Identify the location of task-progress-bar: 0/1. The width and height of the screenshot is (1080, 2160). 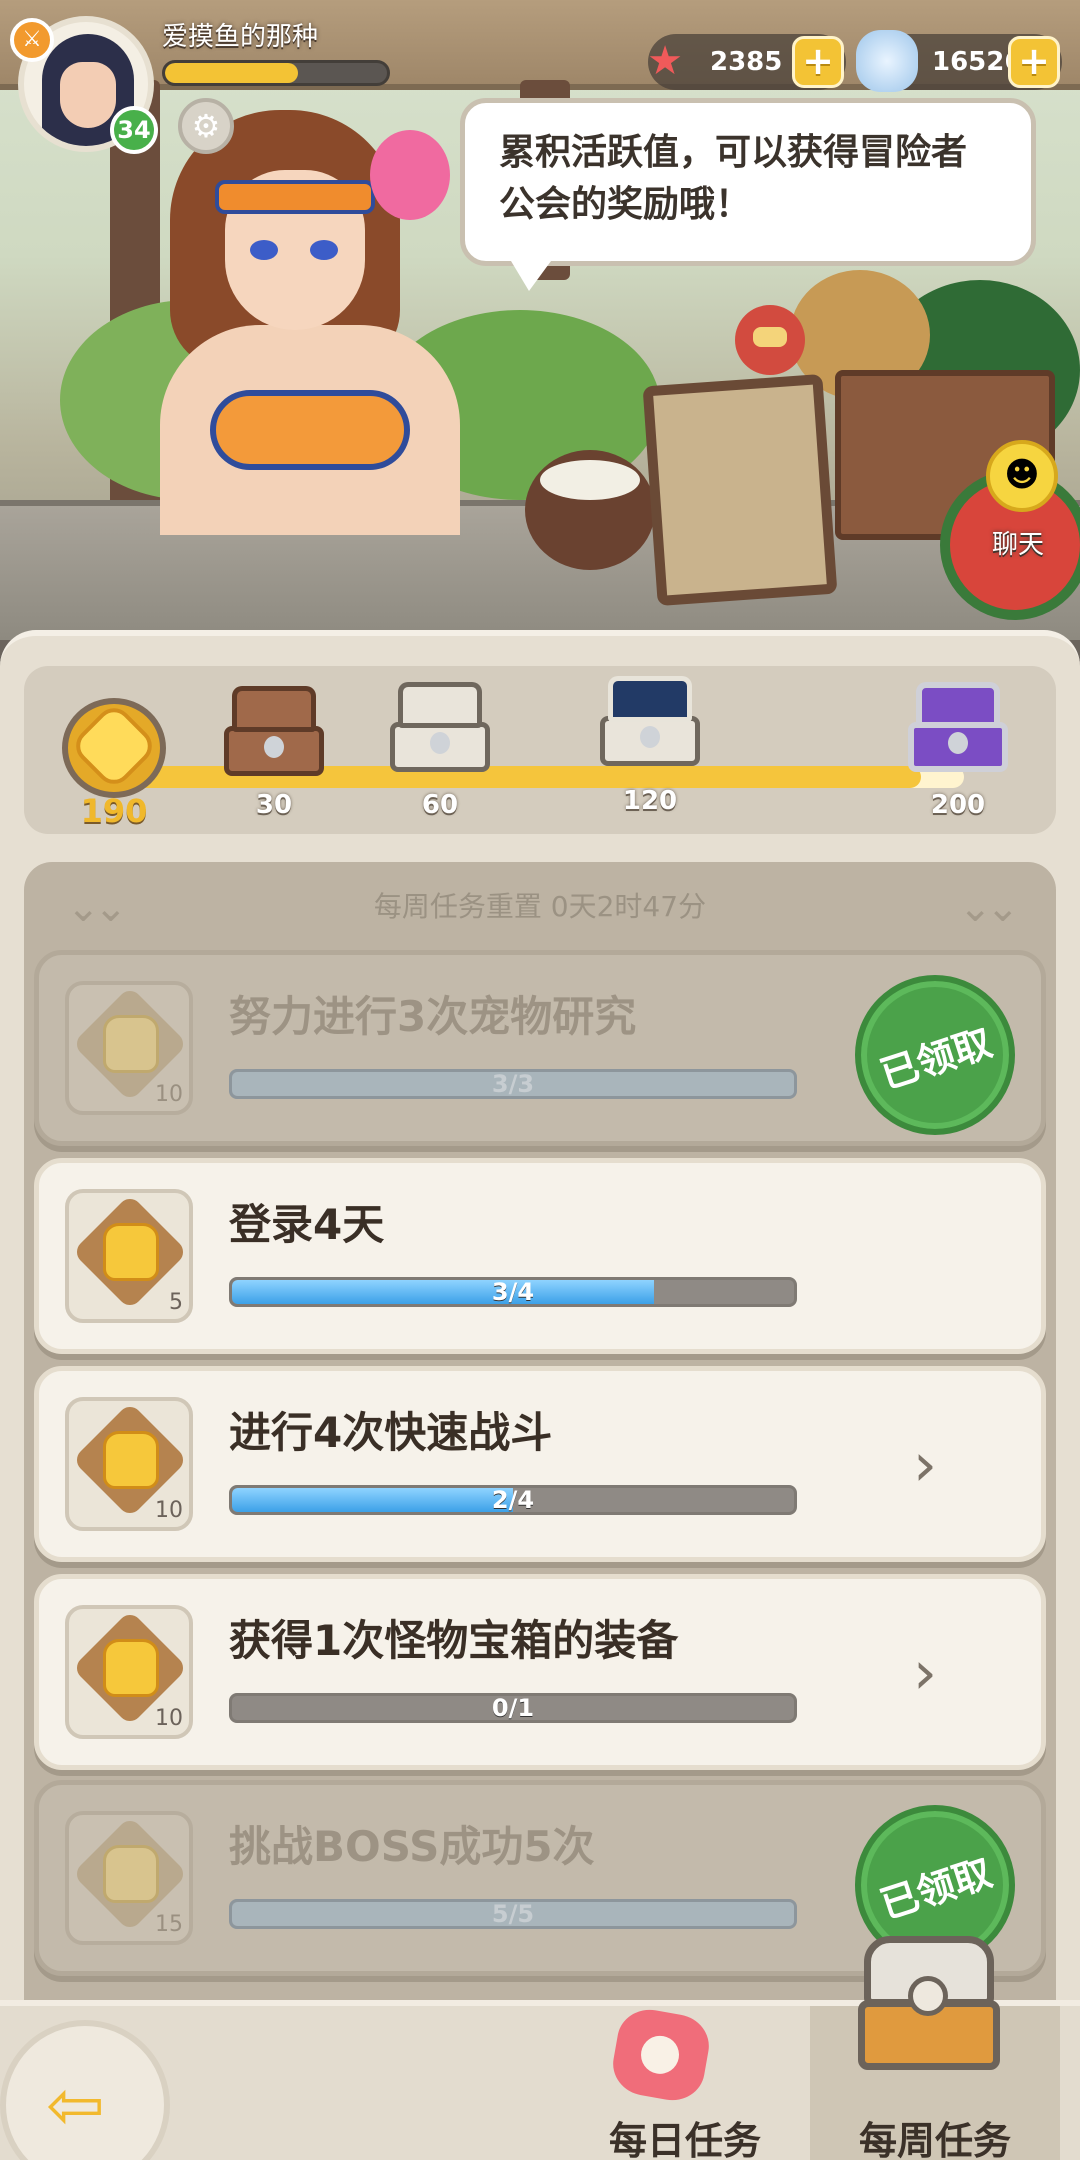
(513, 1708).